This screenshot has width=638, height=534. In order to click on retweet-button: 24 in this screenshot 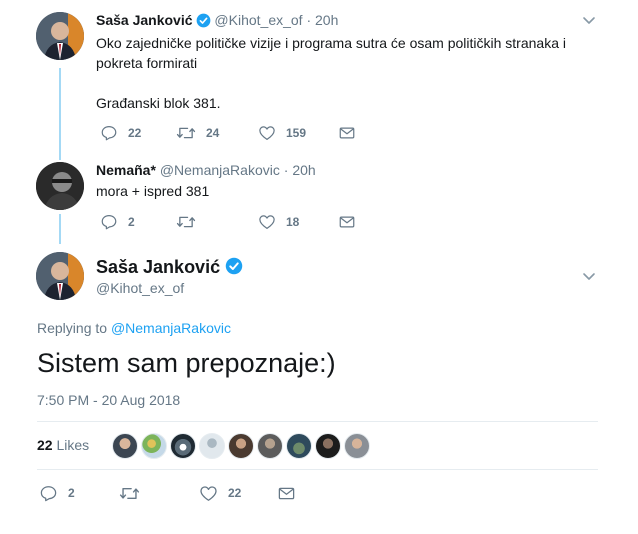, I will do `click(197, 133)`.